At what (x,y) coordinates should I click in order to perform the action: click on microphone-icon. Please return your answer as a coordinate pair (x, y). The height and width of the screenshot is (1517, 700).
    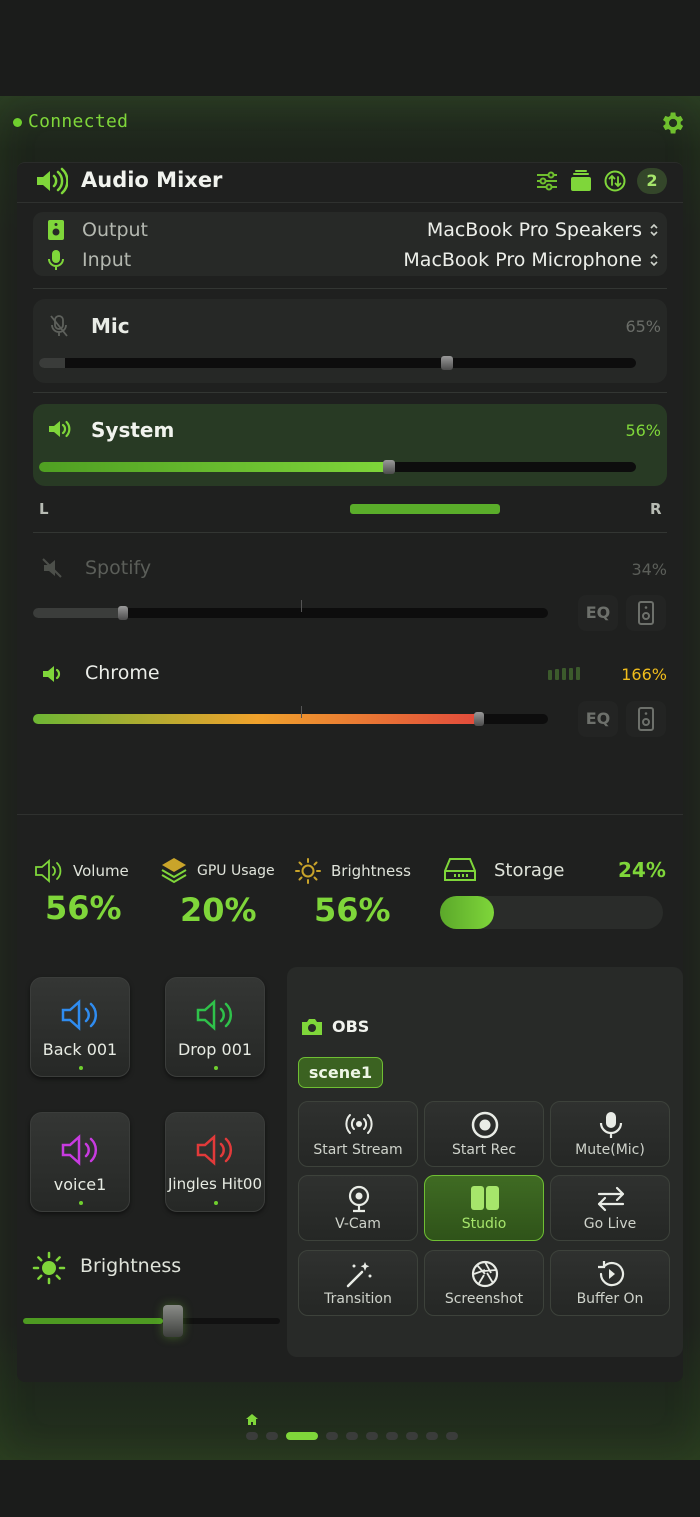
    Looking at the image, I should click on (56, 262).